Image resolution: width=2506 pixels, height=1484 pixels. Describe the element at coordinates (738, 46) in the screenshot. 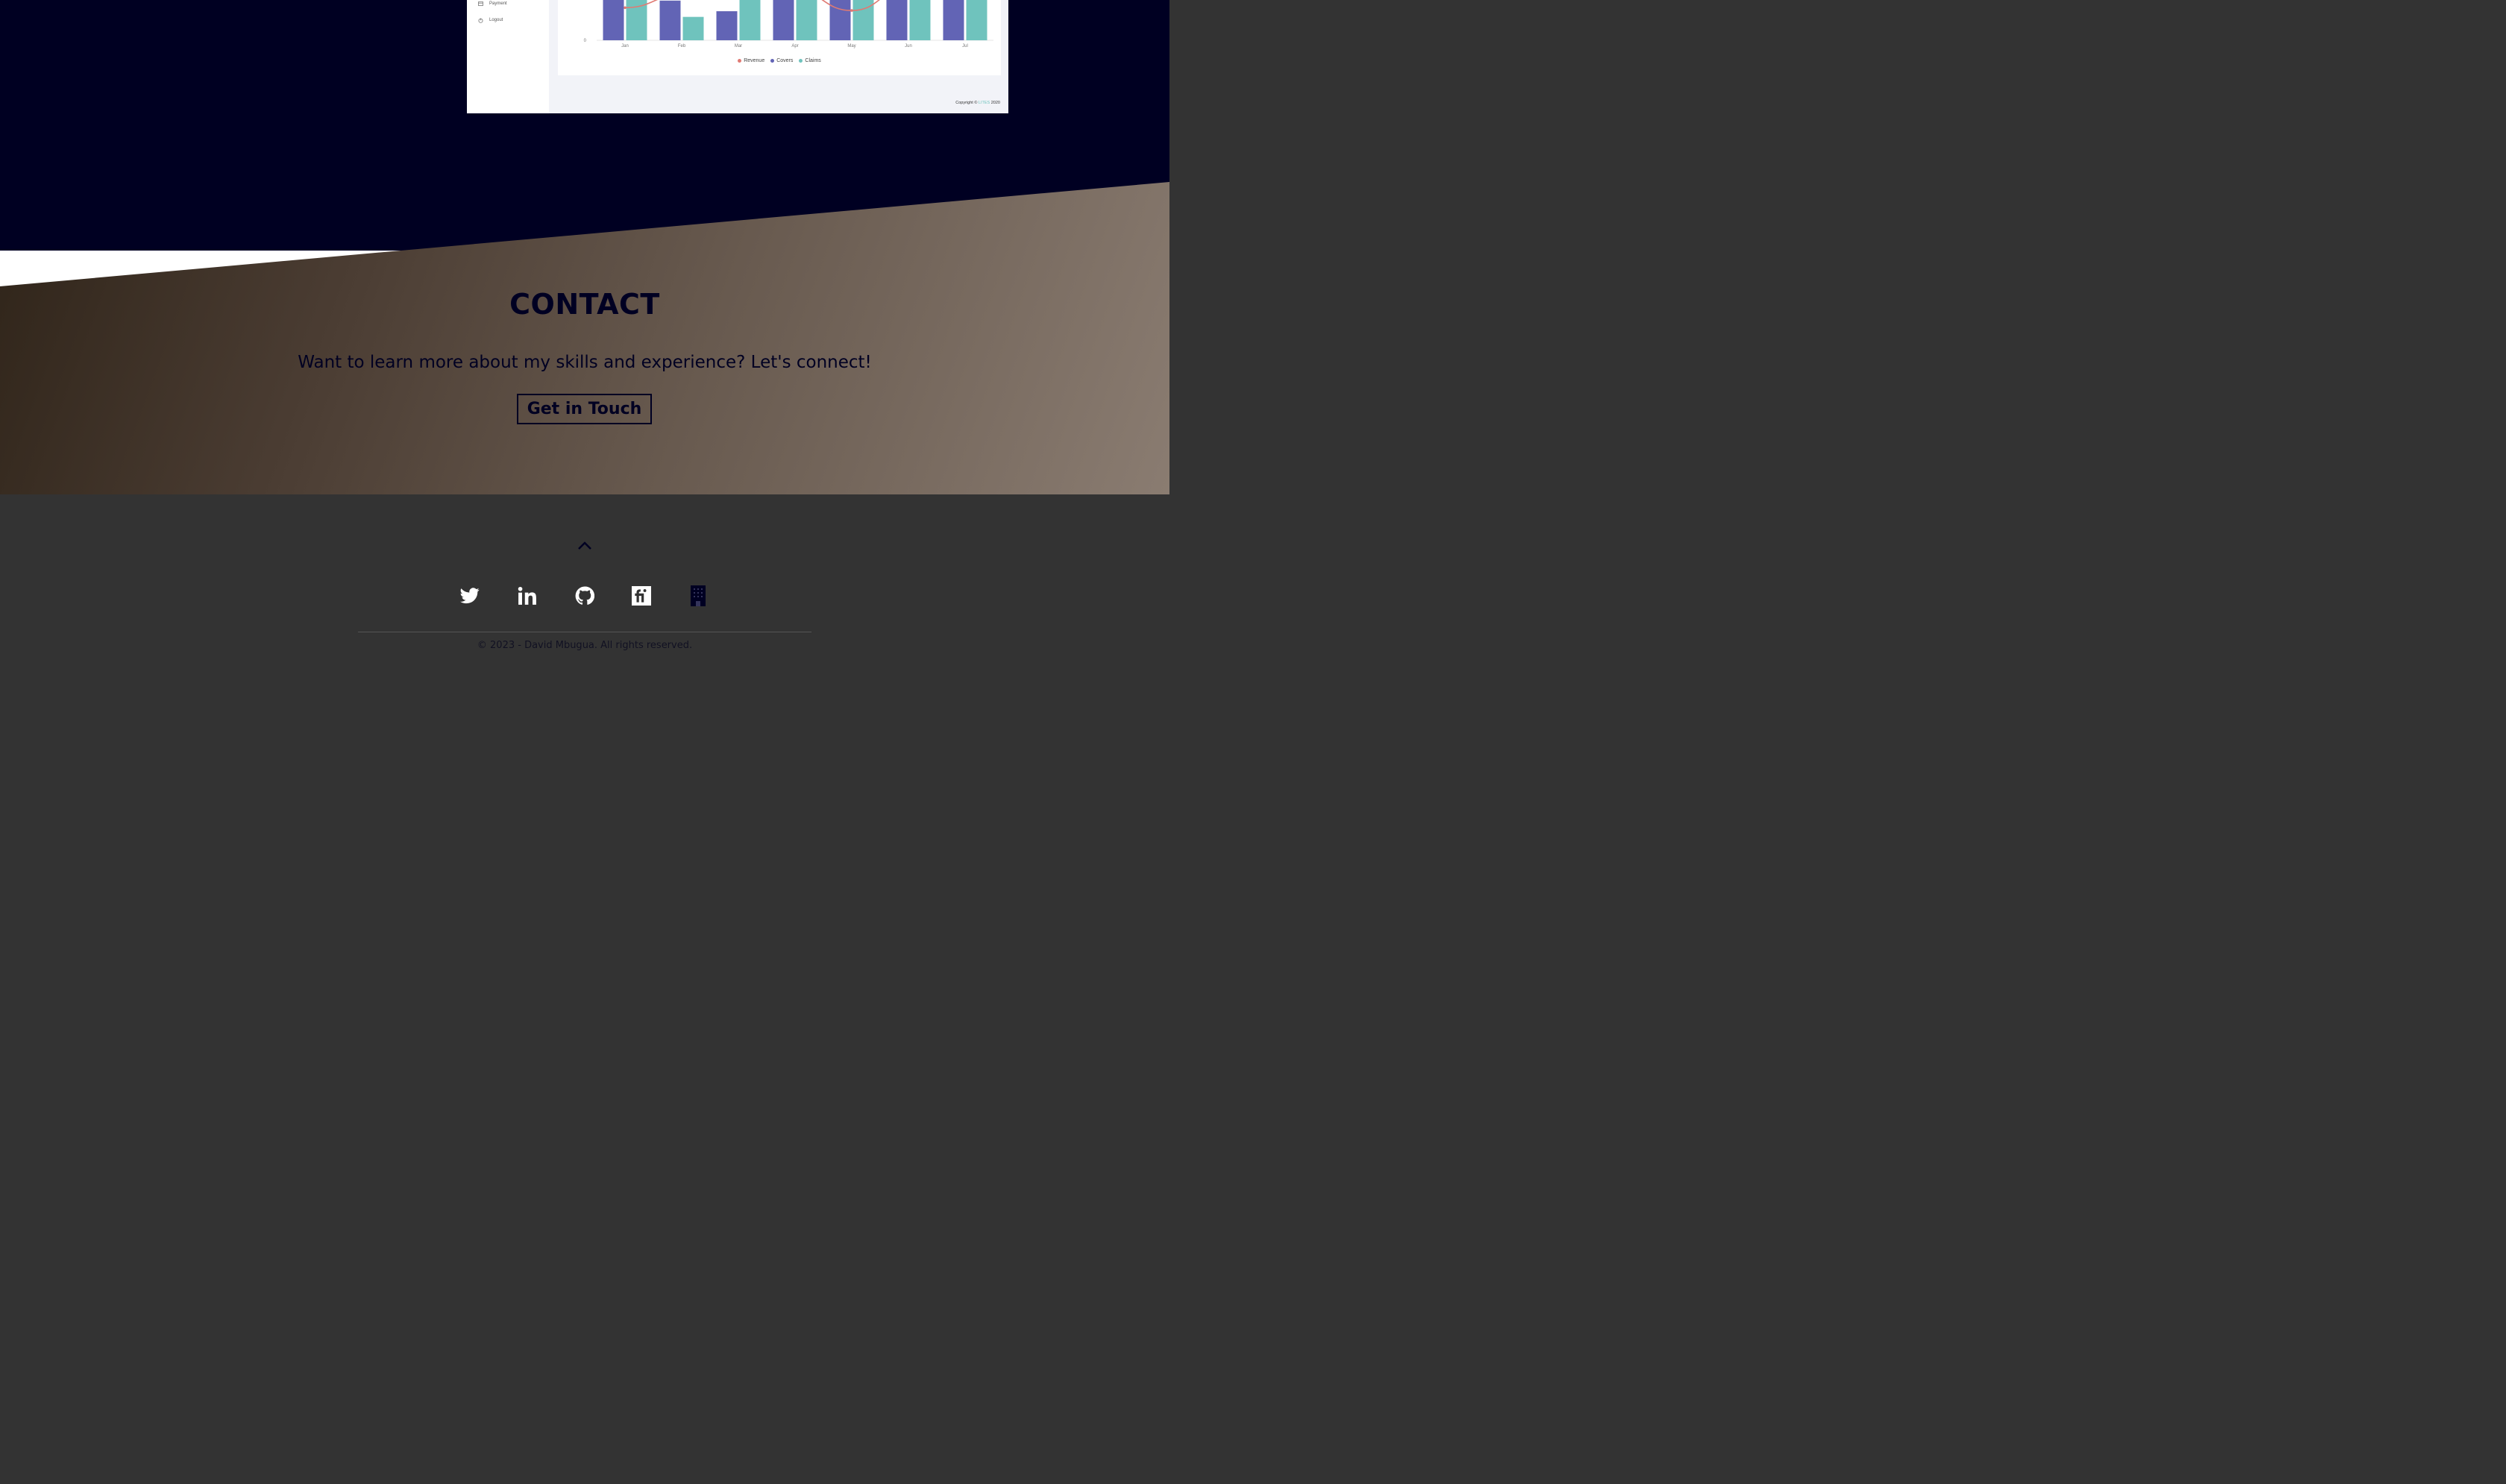

I see `x-tick-label: Mar` at that location.